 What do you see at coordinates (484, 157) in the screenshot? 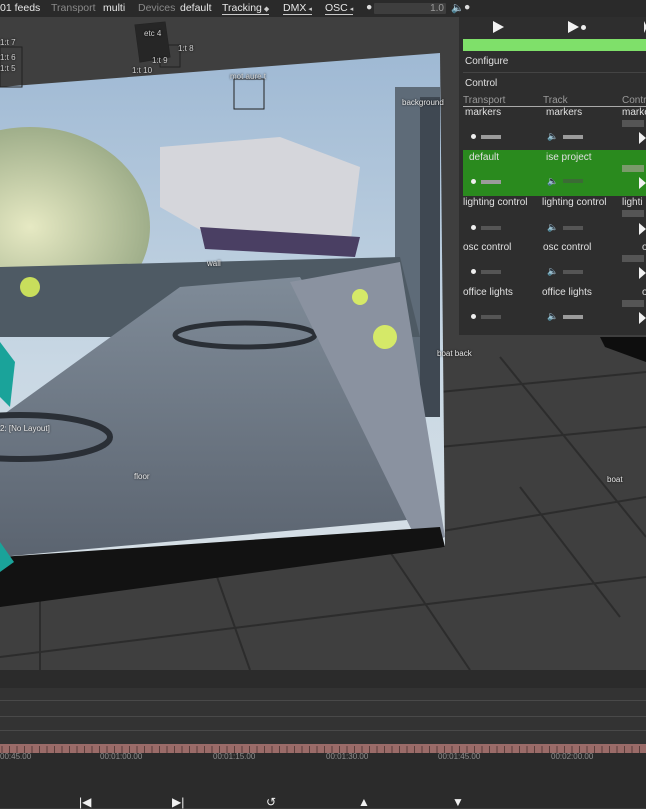
I see `transport-name: default` at bounding box center [484, 157].